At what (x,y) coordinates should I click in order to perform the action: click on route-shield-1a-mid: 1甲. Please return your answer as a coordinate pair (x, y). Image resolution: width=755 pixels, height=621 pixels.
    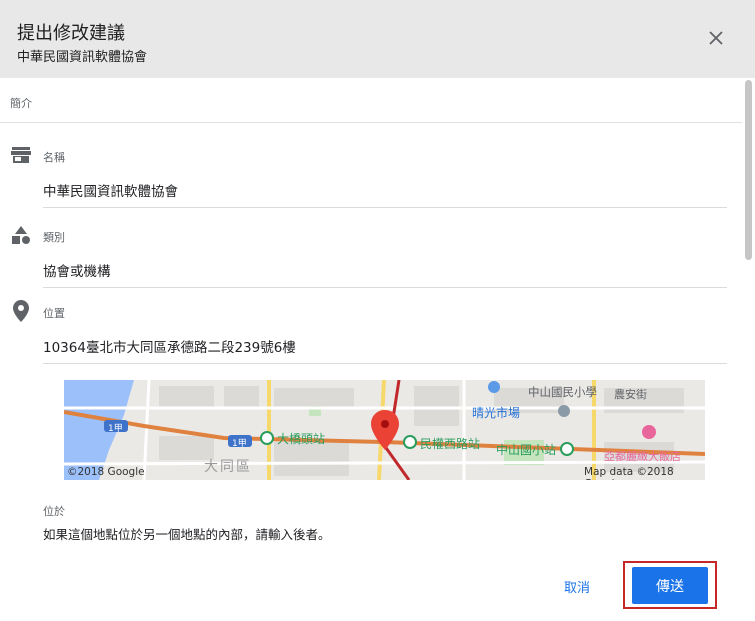
    Looking at the image, I should click on (239, 444).